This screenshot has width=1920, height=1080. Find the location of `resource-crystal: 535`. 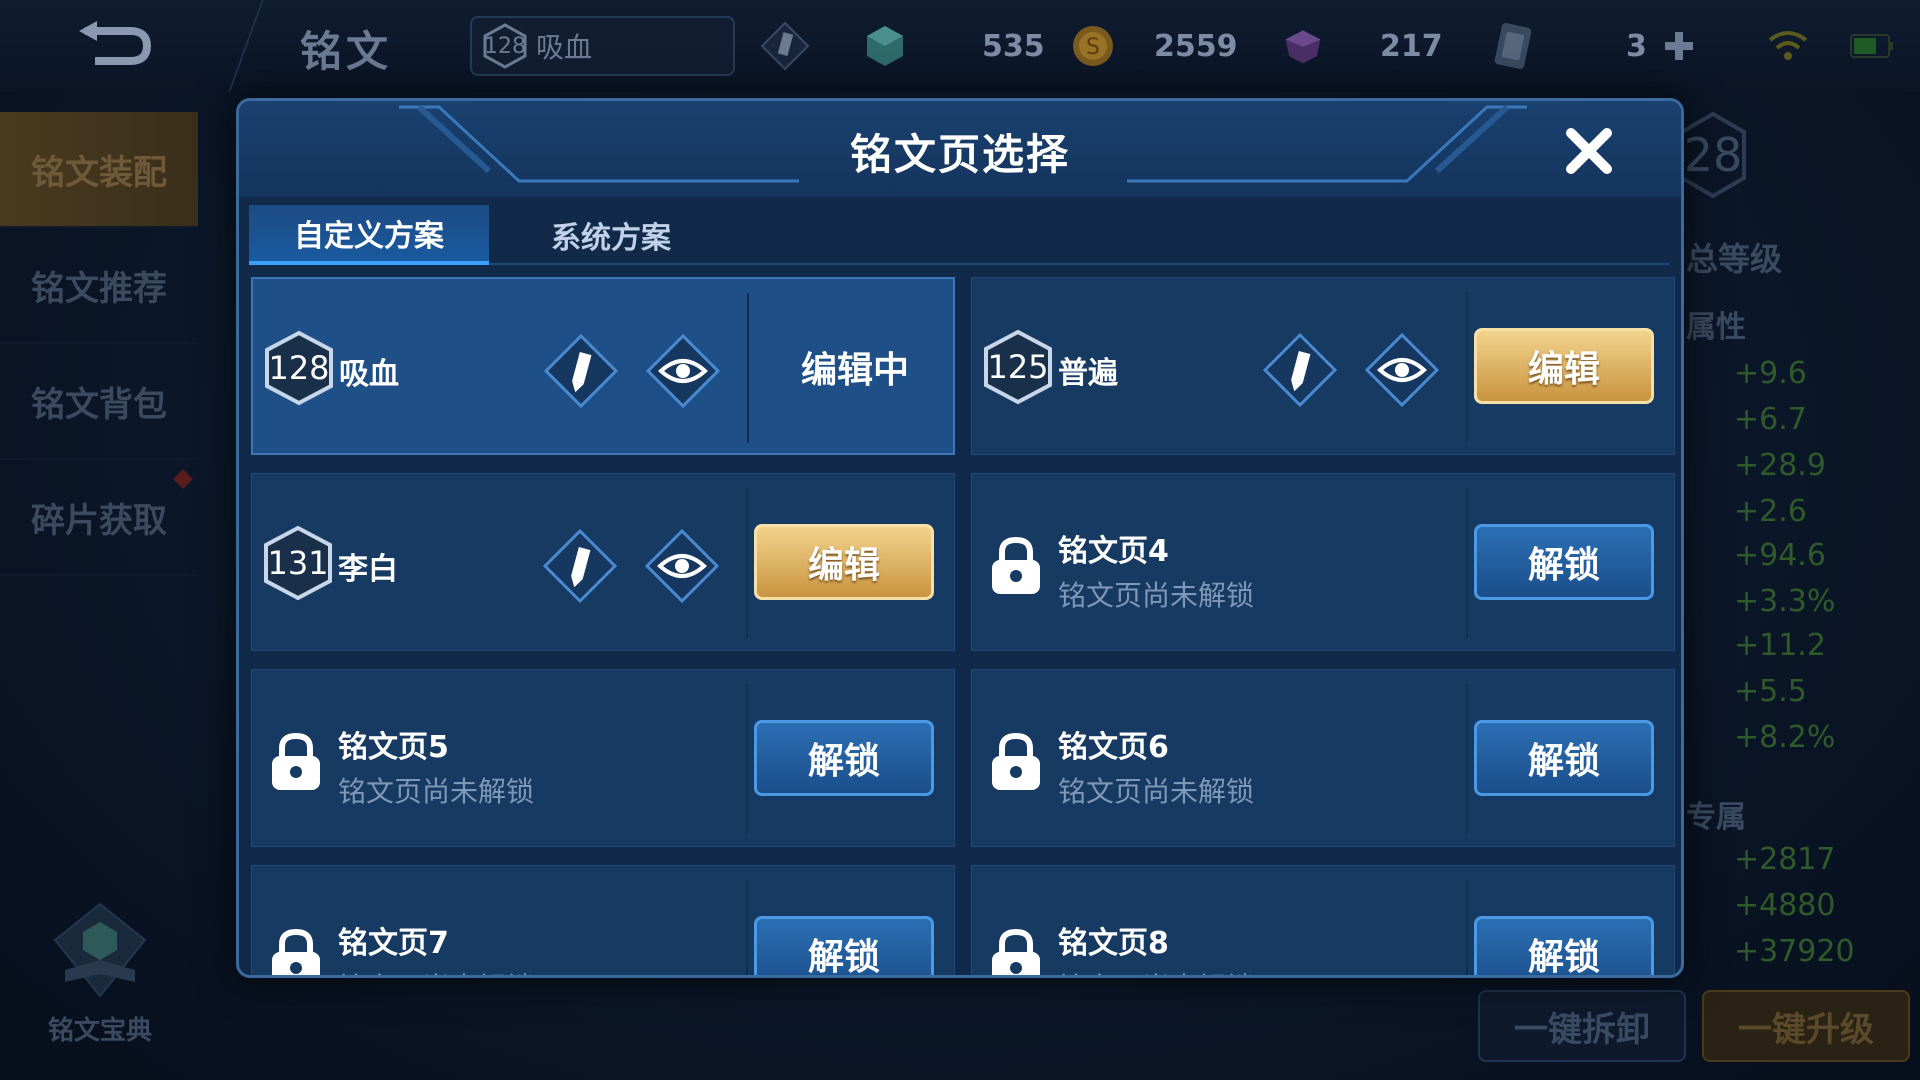

resource-crystal: 535 is located at coordinates (953, 46).